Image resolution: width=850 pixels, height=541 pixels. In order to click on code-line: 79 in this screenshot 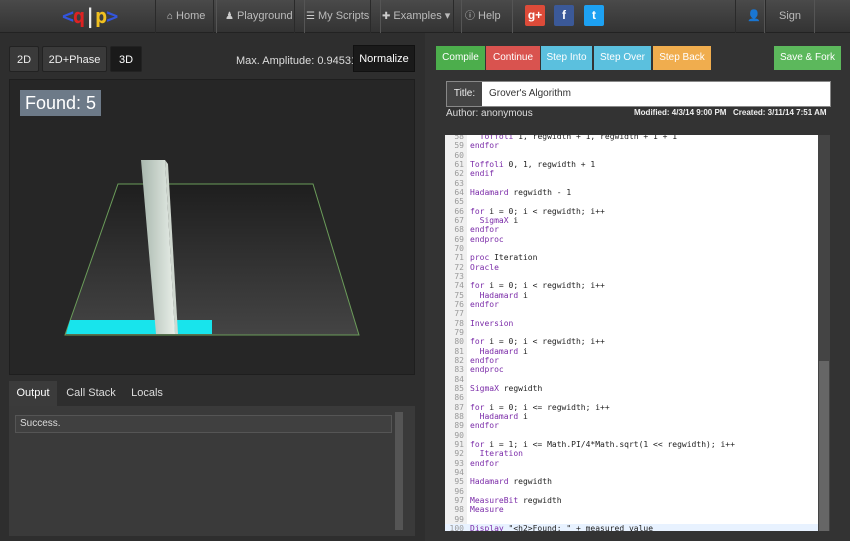, I will do `click(631, 332)`.